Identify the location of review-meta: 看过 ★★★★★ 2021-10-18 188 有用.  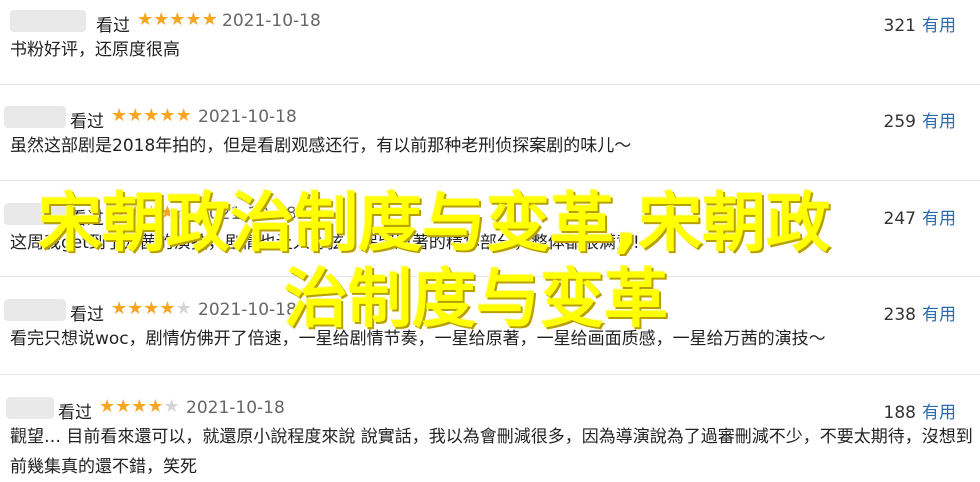
(490, 409).